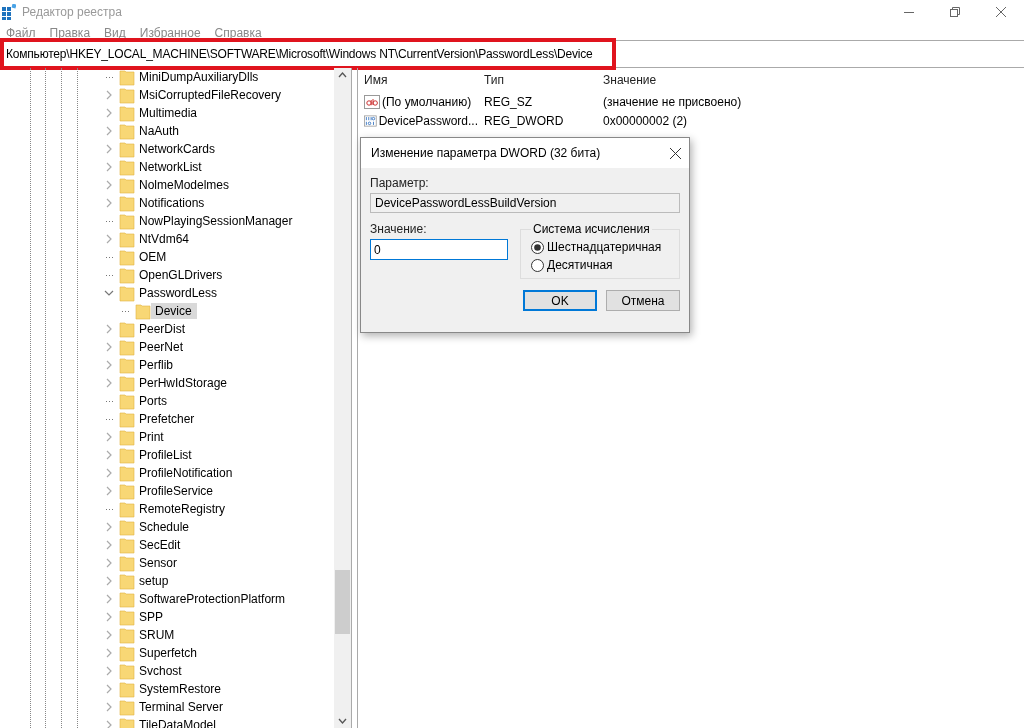 The width and height of the screenshot is (1024, 728). I want to click on tree-item: PerHwIdStorage, so click(184, 383).